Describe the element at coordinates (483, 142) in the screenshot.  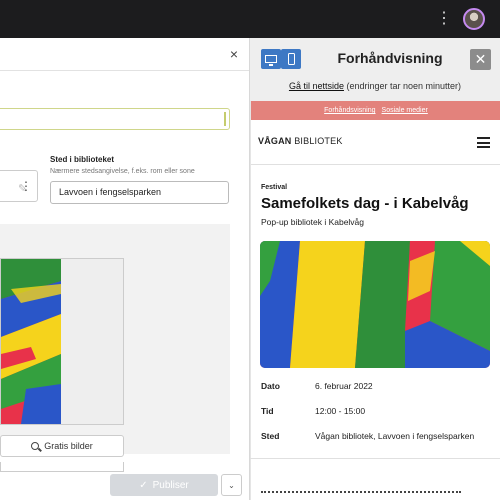
I see `hamburger-menu-icon` at that location.